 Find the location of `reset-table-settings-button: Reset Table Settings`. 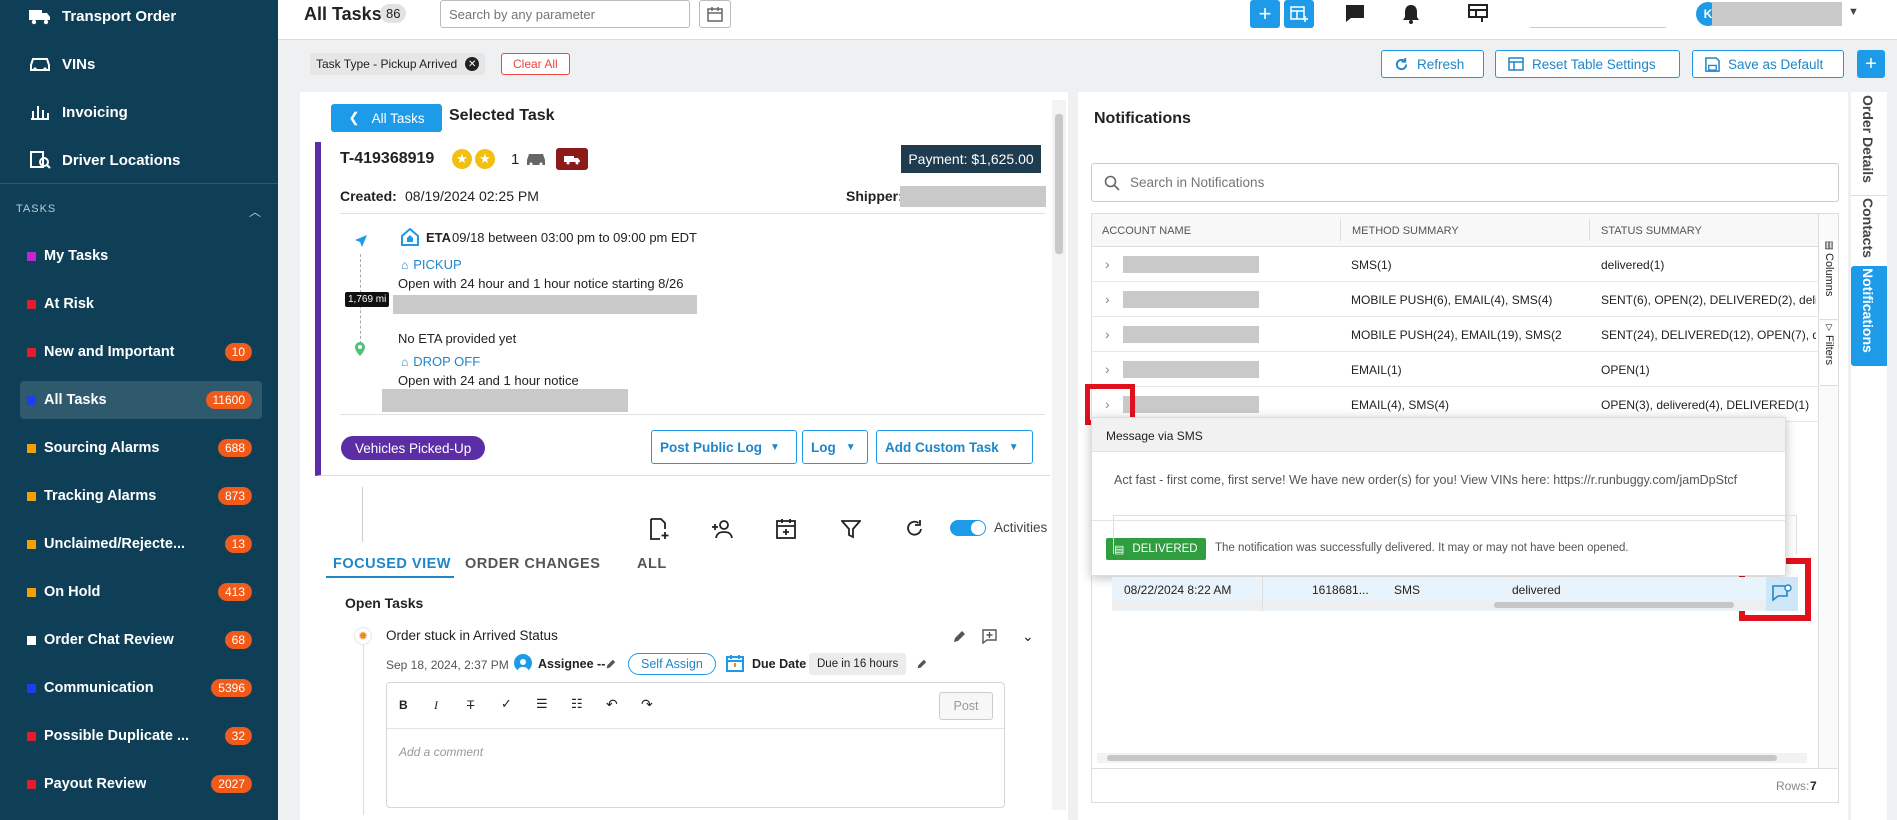

reset-table-settings-button: Reset Table Settings is located at coordinates (1587, 64).